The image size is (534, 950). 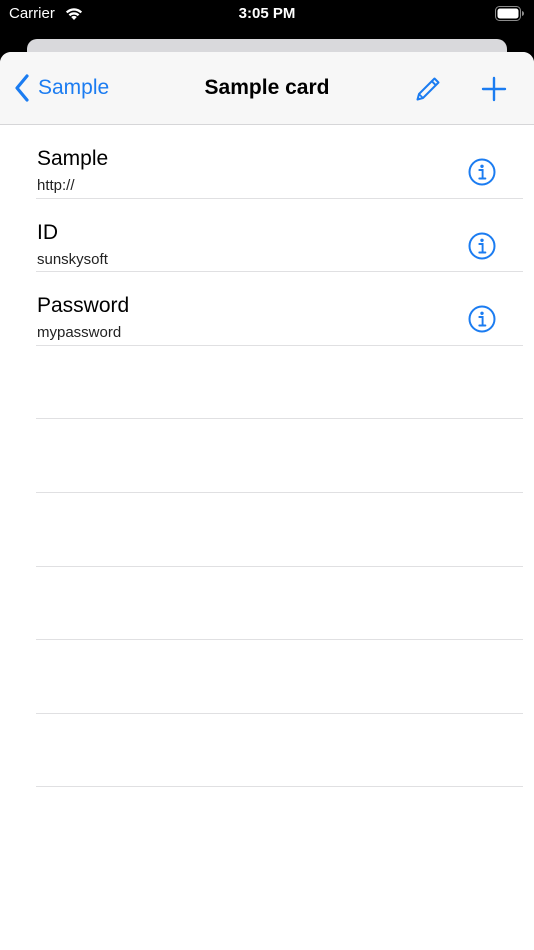 What do you see at coordinates (56, 185) in the screenshot?
I see `field-value: http://` at bounding box center [56, 185].